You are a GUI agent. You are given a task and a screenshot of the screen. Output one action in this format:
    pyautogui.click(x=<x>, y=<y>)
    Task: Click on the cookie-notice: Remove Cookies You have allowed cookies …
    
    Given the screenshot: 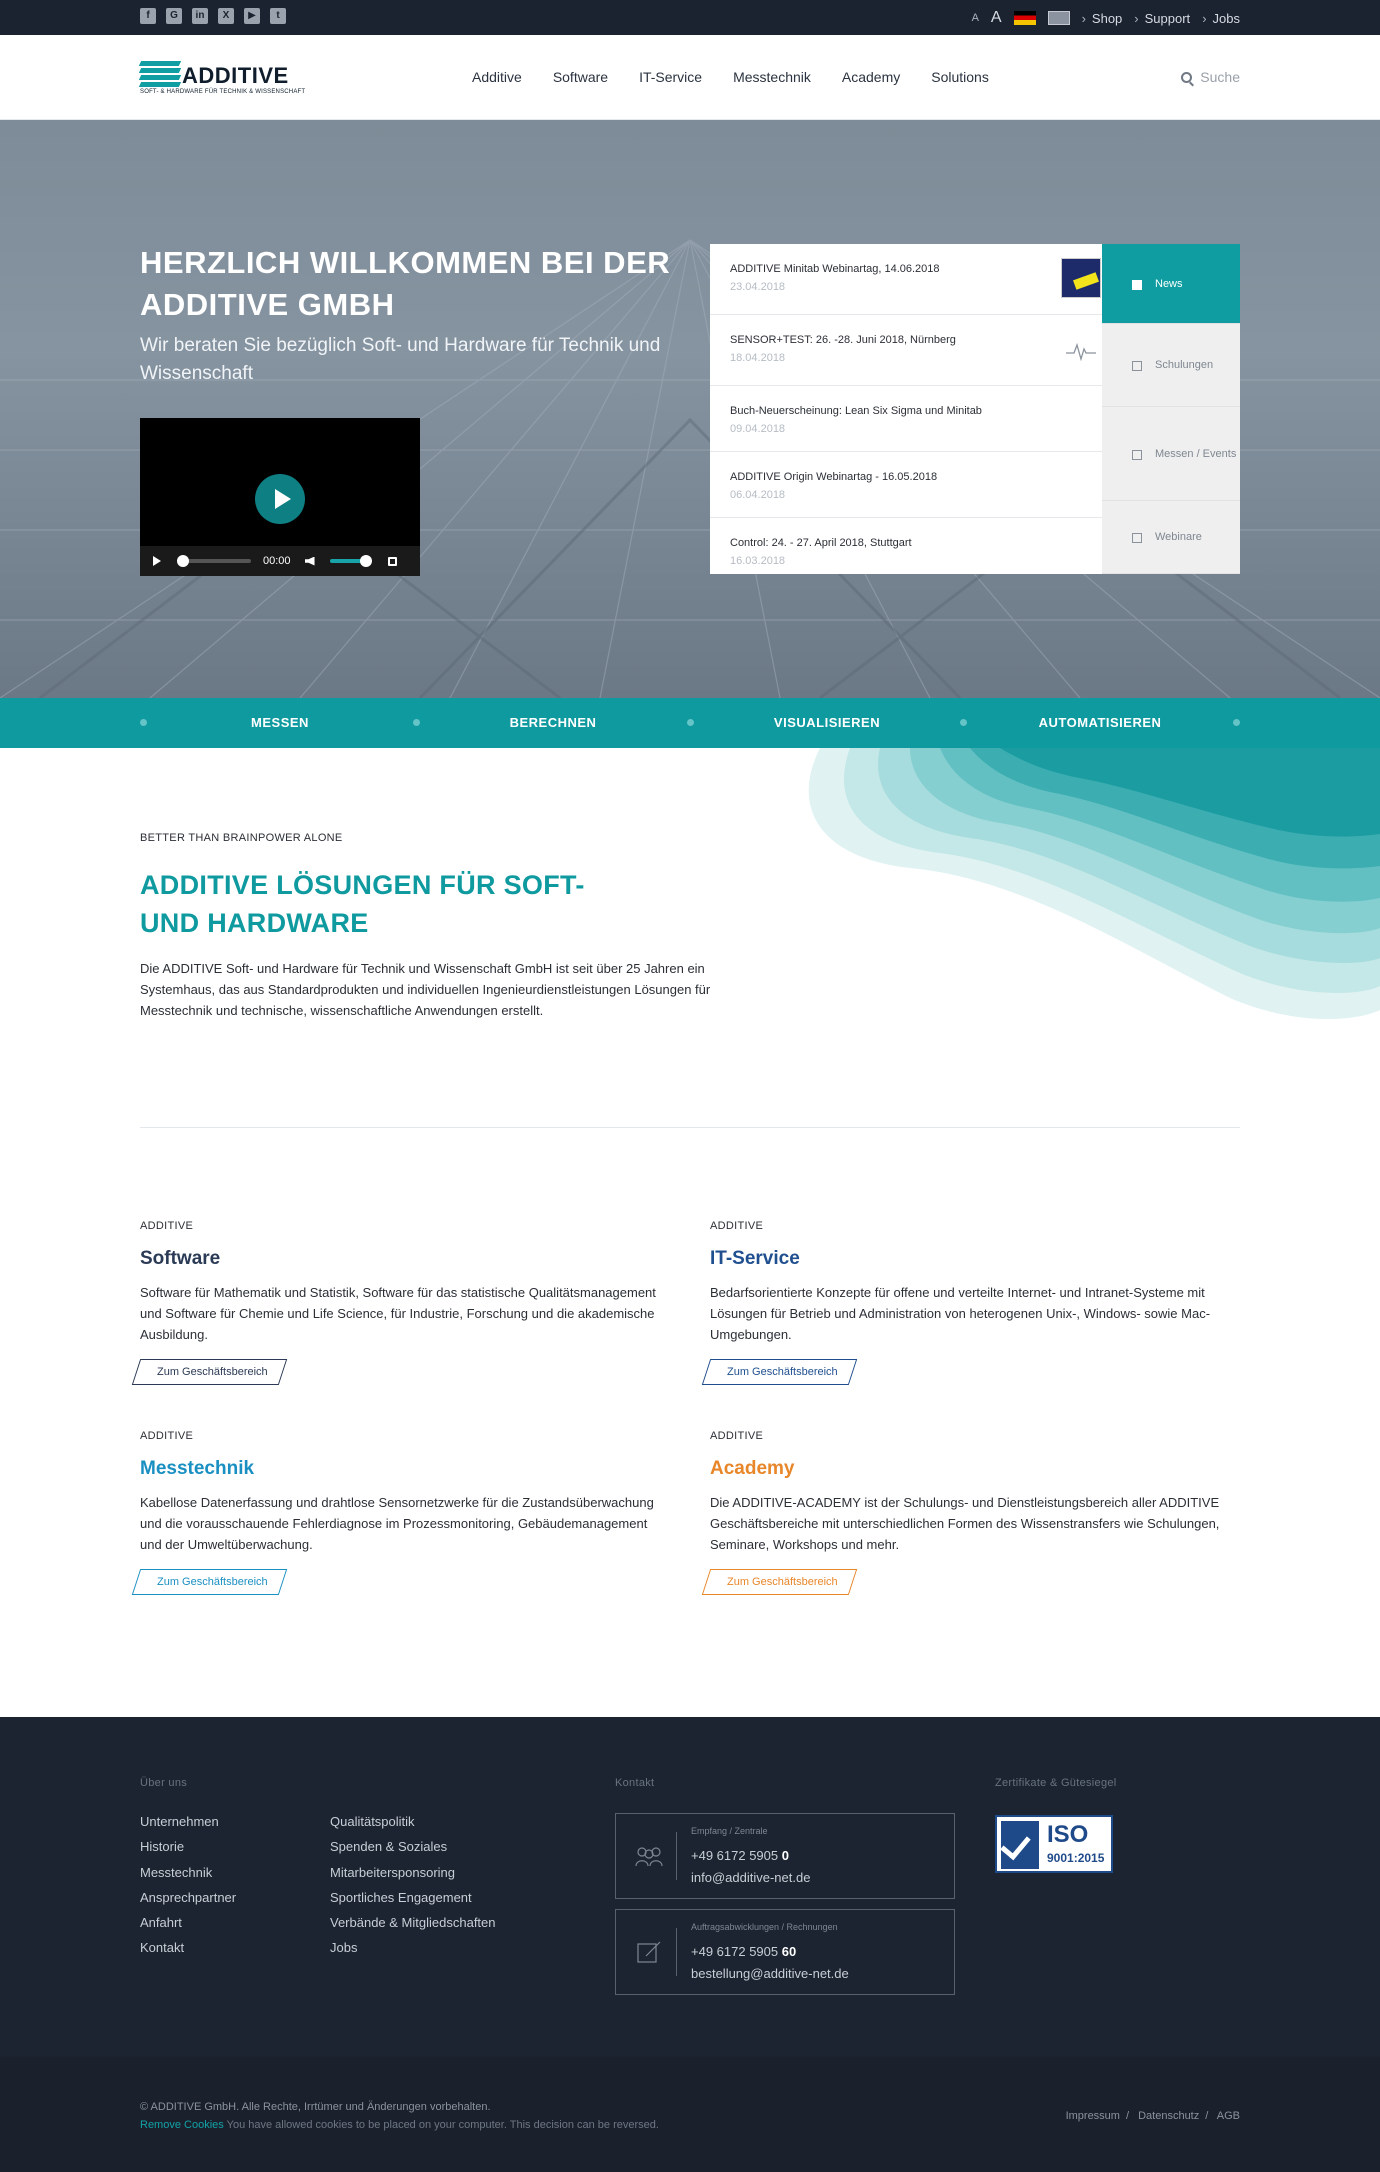 What is the action you would take?
    pyautogui.click(x=399, y=2125)
    